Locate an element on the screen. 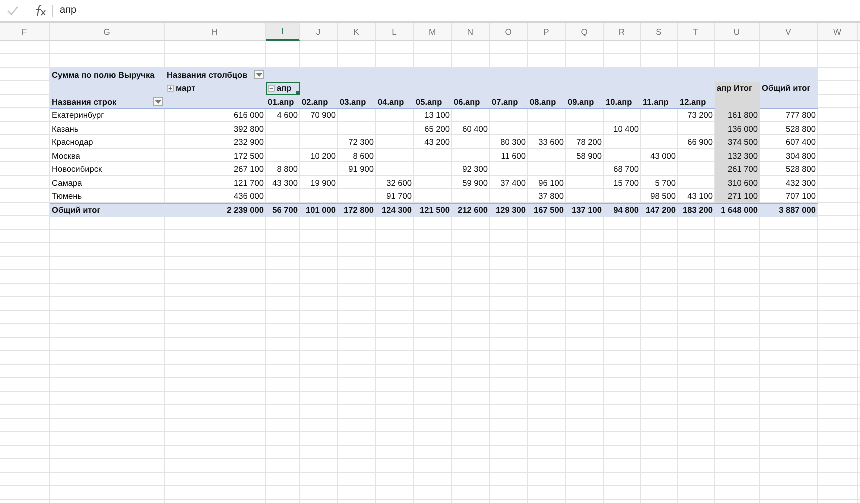  table-cell: апр Итог is located at coordinates (737, 88).